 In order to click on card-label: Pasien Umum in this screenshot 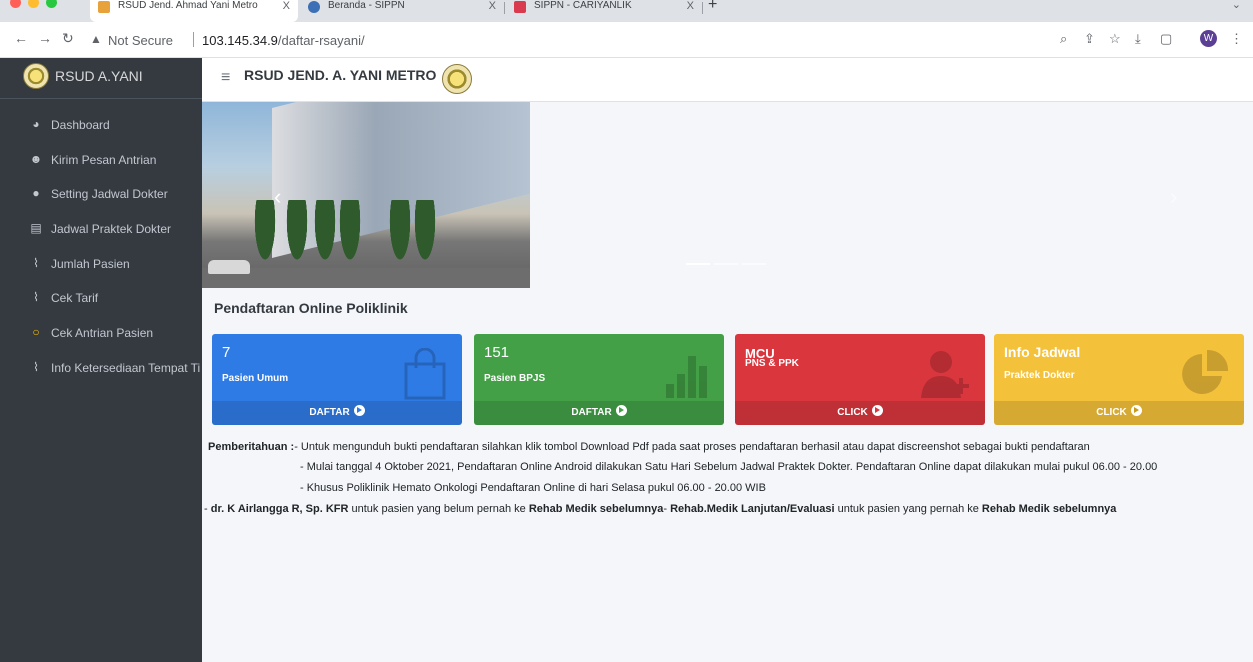, I will do `click(255, 378)`.